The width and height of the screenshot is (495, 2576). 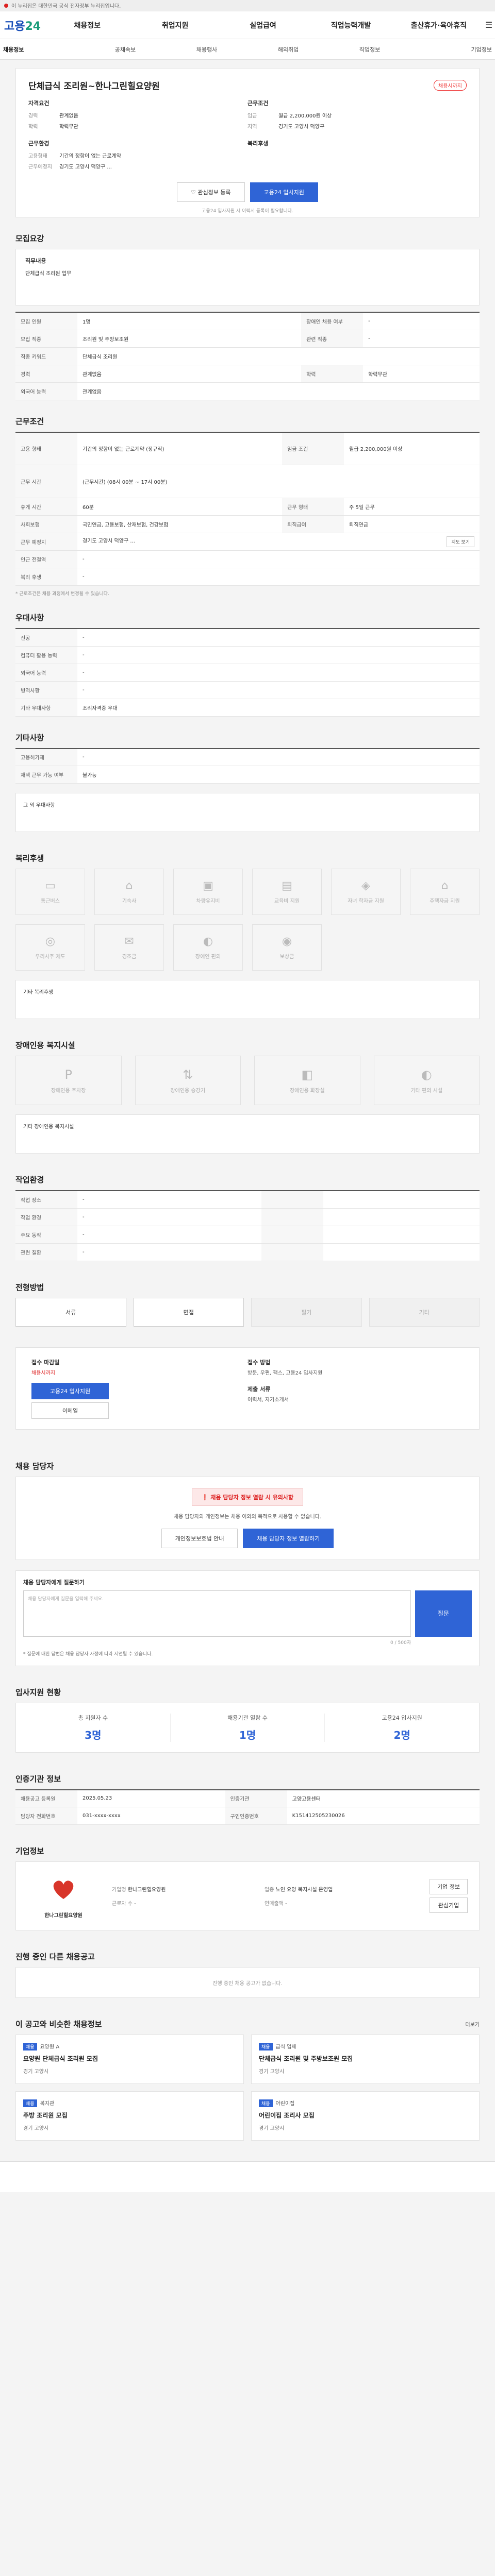 I want to click on company-info-item: 근로자 수 -, so click(x=188, y=1903).